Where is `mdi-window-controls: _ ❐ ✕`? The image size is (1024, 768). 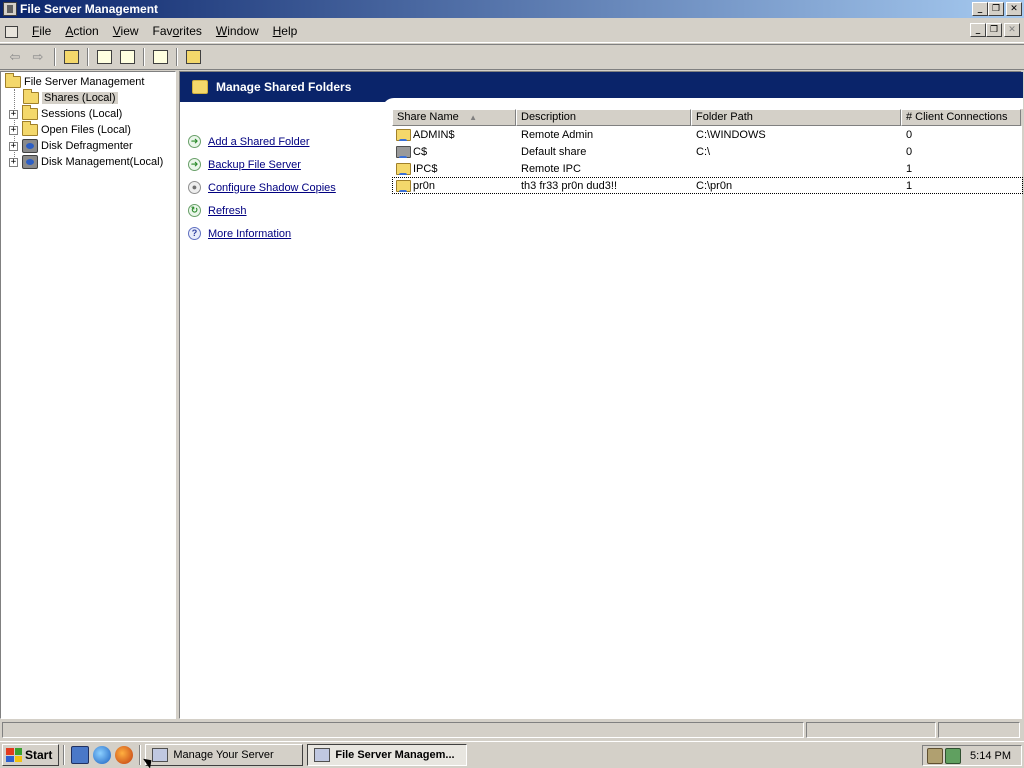 mdi-window-controls: _ ❐ ✕ is located at coordinates (995, 30).